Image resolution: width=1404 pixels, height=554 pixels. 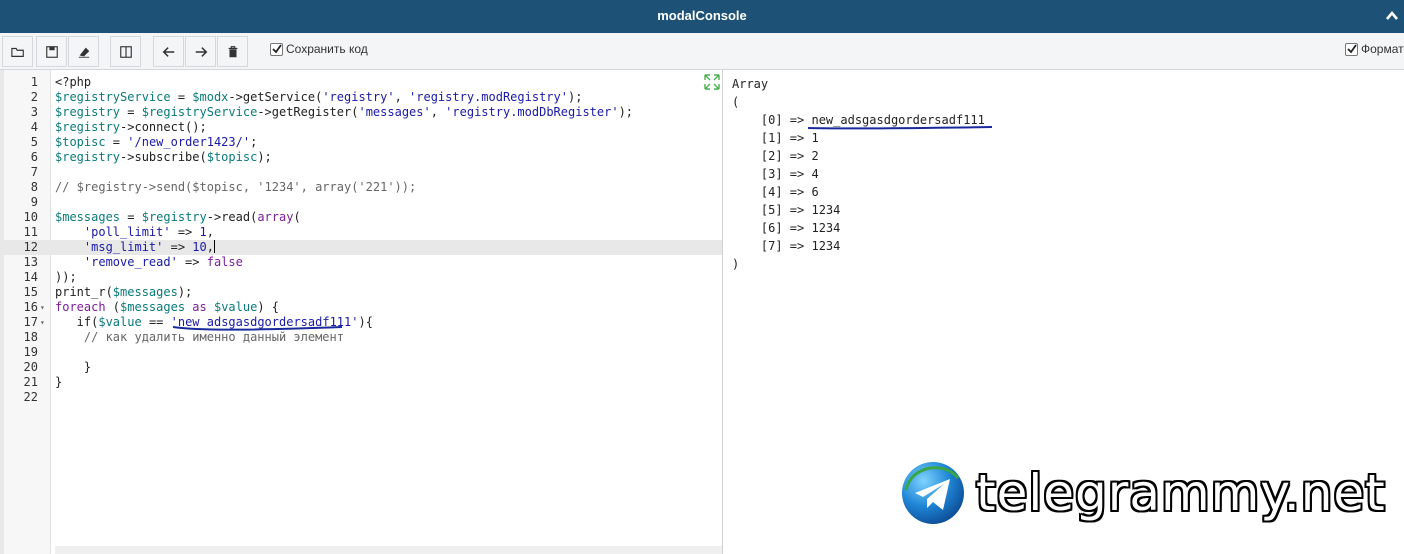 I want to click on undo-button, so click(x=168, y=51).